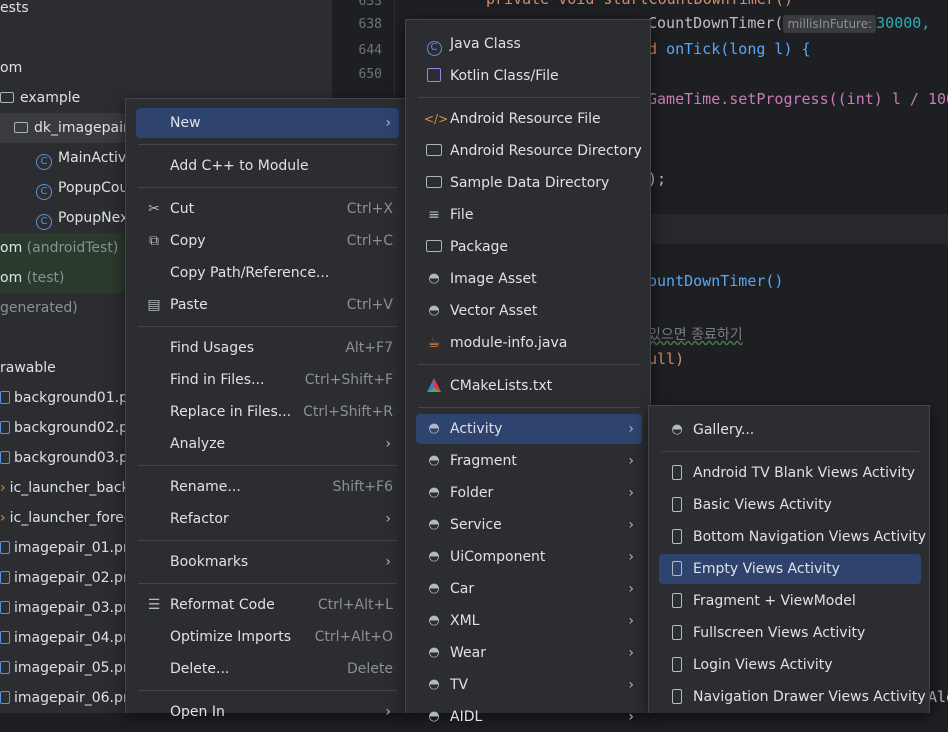  What do you see at coordinates (546, 151) in the screenshot?
I see `menu-label: Android Resource Directory` at bounding box center [546, 151].